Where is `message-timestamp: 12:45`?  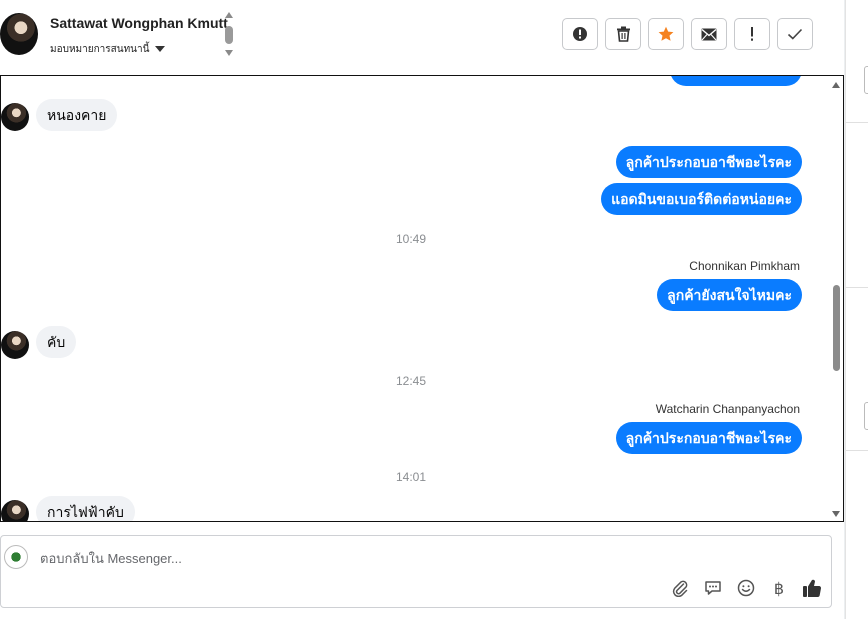 message-timestamp: 12:45 is located at coordinates (411, 381).